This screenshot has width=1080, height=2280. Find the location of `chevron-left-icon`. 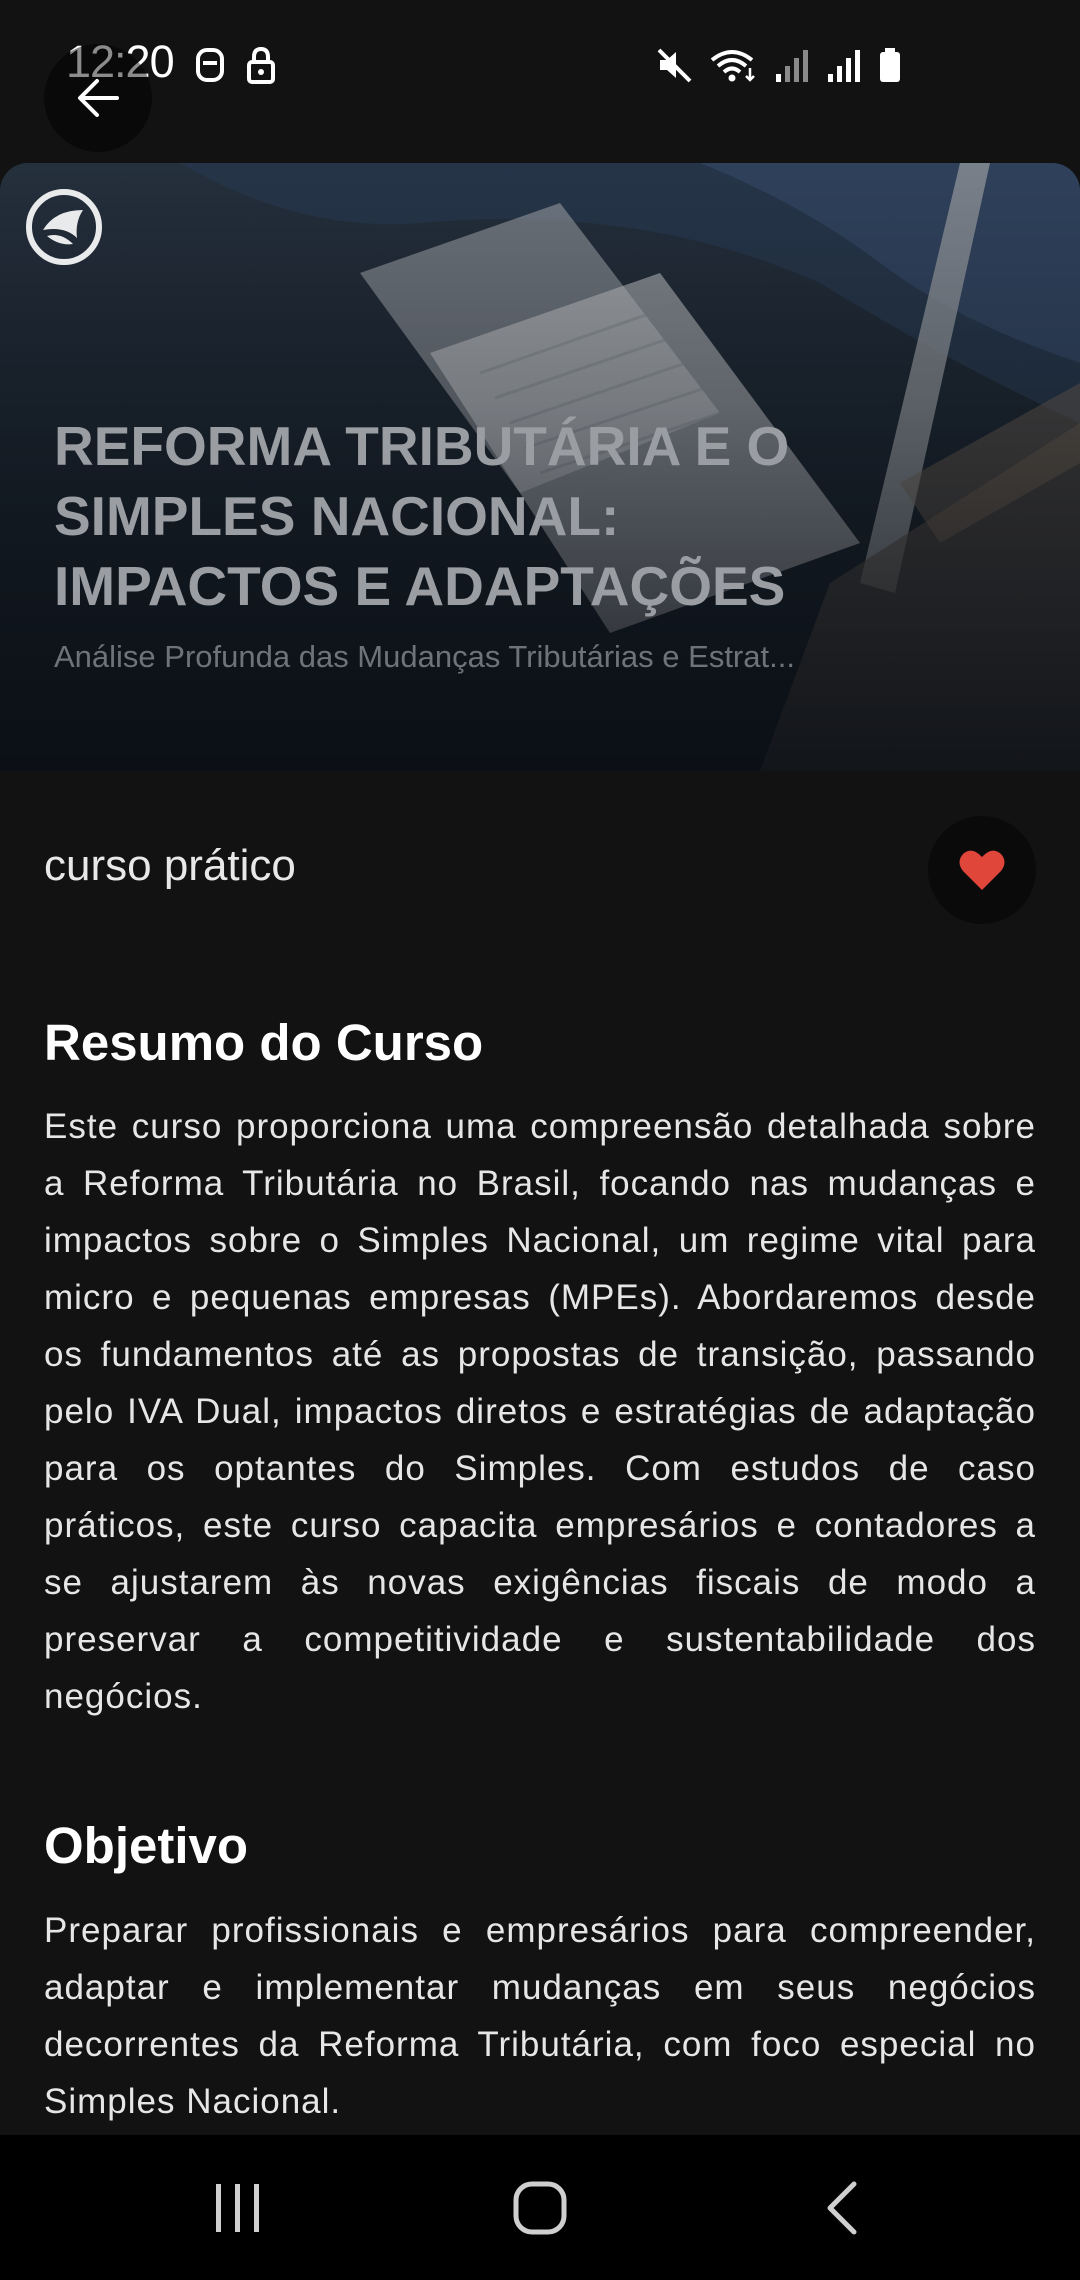

chevron-left-icon is located at coordinates (842, 2207).